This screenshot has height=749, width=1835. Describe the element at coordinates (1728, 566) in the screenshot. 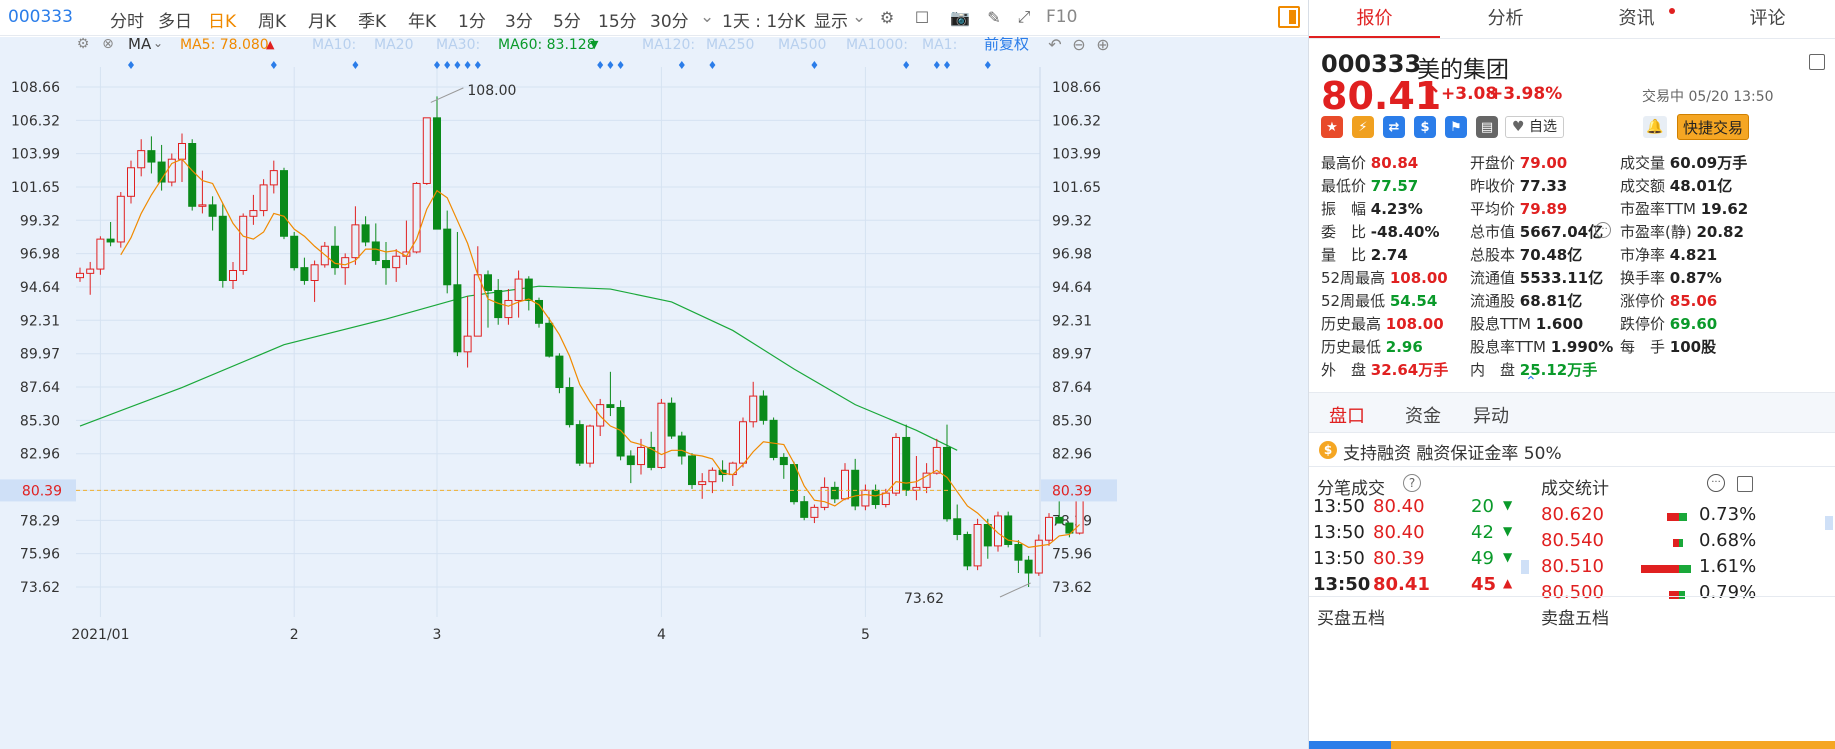

I see `stat-pct: 1.61%` at that location.